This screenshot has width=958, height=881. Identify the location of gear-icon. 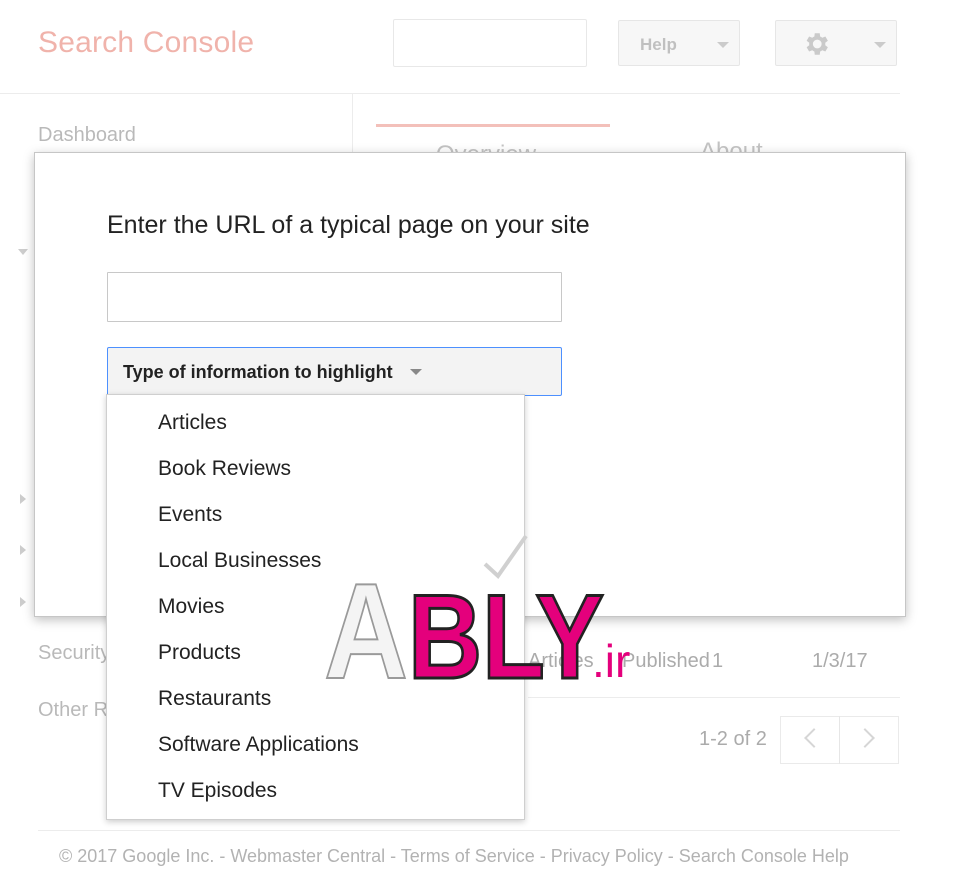
(817, 44).